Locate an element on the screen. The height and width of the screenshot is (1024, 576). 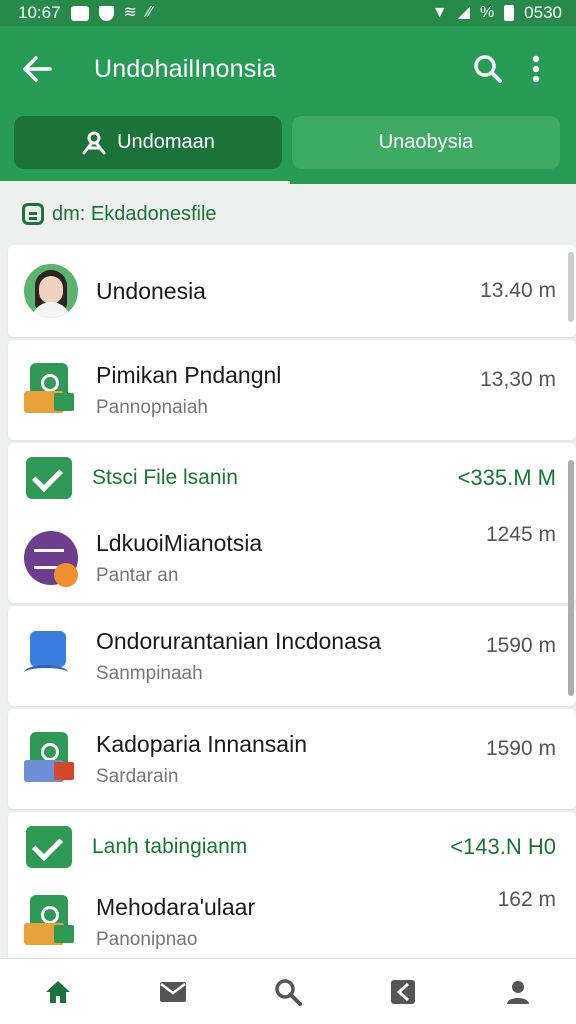
item-subtitle: Panonipnao is located at coordinates (147, 939).